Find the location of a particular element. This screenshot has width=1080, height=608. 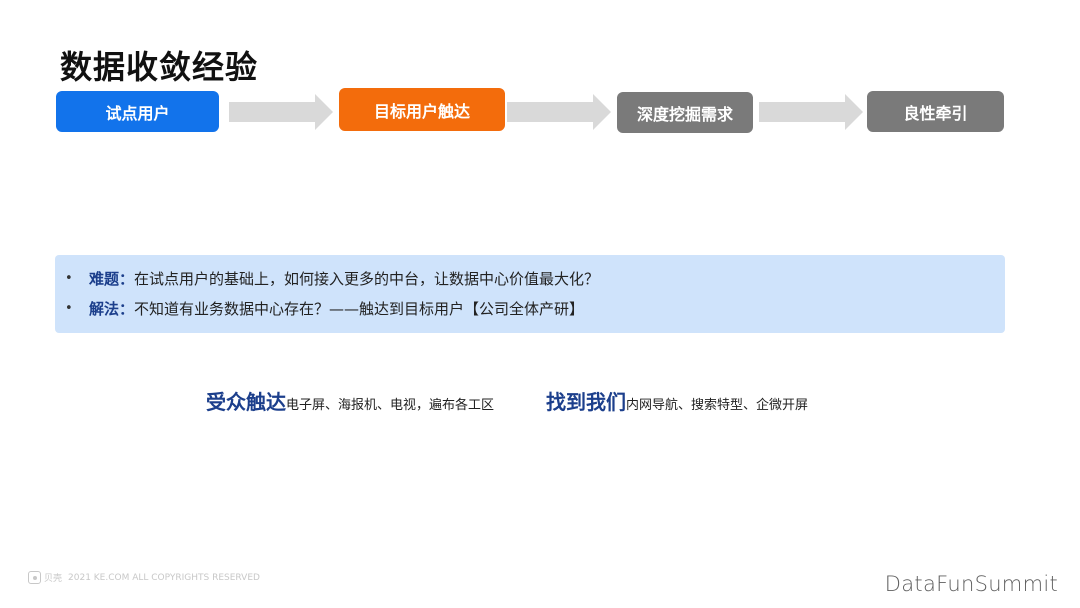

brand-wordmark: DataFunSummit is located at coordinates (971, 584).